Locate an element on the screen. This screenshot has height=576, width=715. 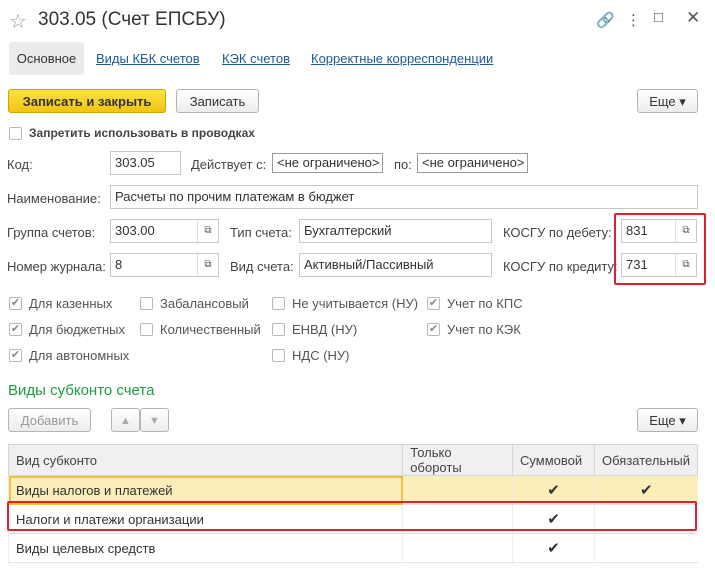
save-button: Записать is located at coordinates (217, 101).